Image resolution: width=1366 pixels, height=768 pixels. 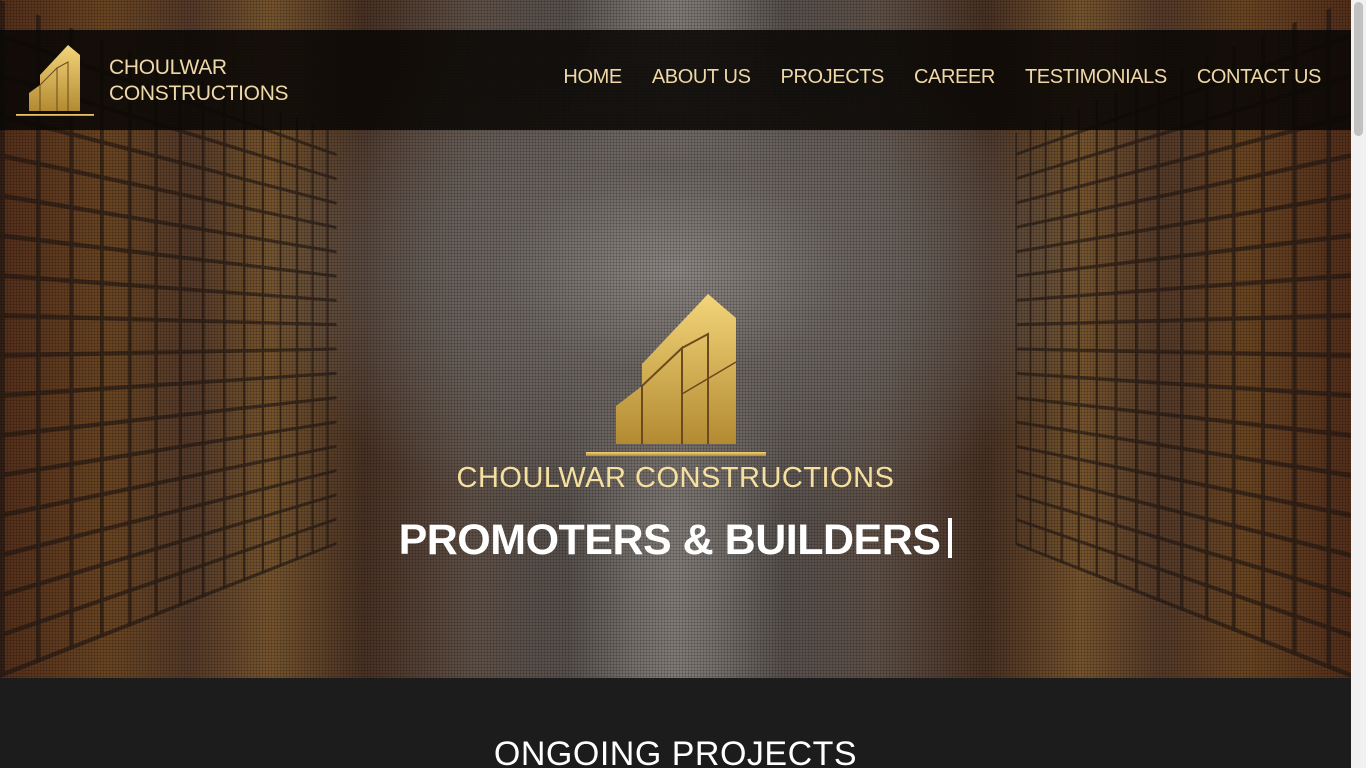 I want to click on scrollbar-thumb, so click(x=1358, y=69).